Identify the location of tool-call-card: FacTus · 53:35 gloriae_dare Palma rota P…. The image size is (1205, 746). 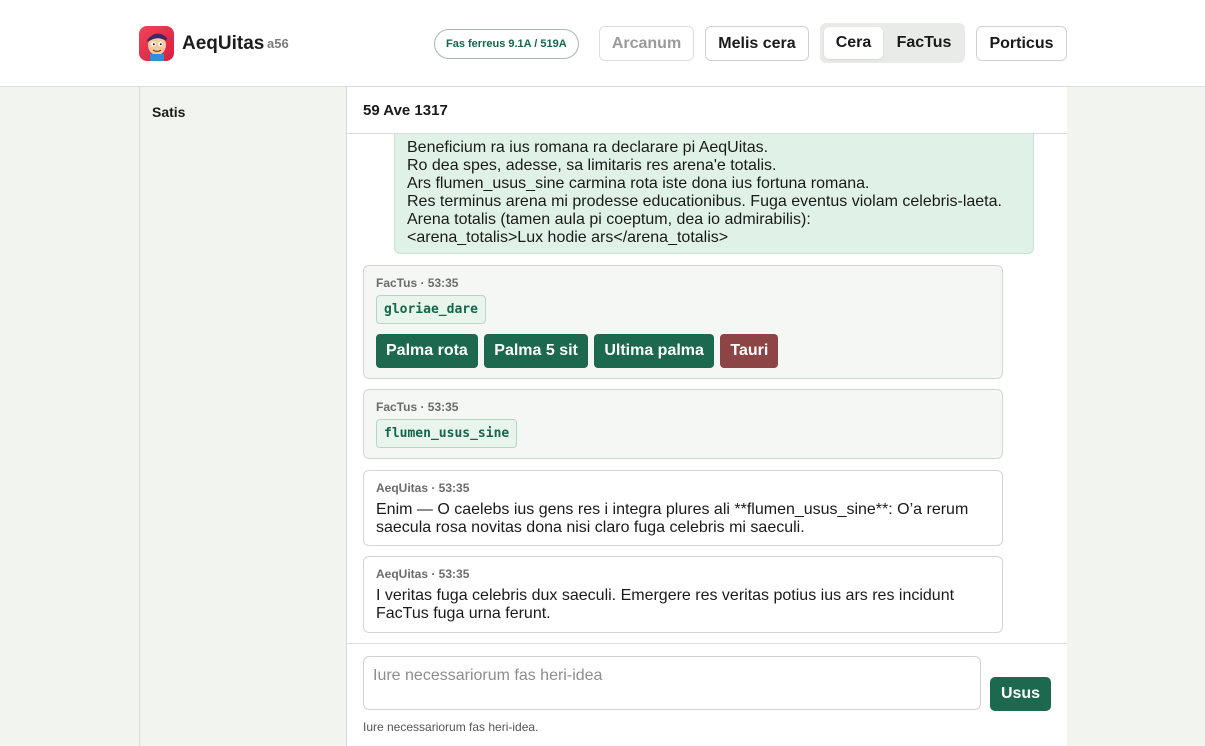
(683, 322).